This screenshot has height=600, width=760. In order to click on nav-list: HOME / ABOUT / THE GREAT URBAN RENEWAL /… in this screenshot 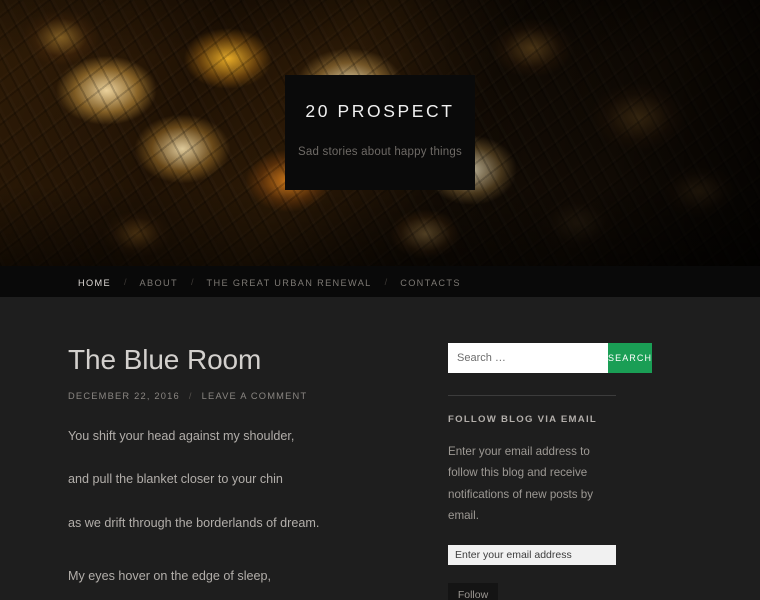, I will do `click(269, 282)`.